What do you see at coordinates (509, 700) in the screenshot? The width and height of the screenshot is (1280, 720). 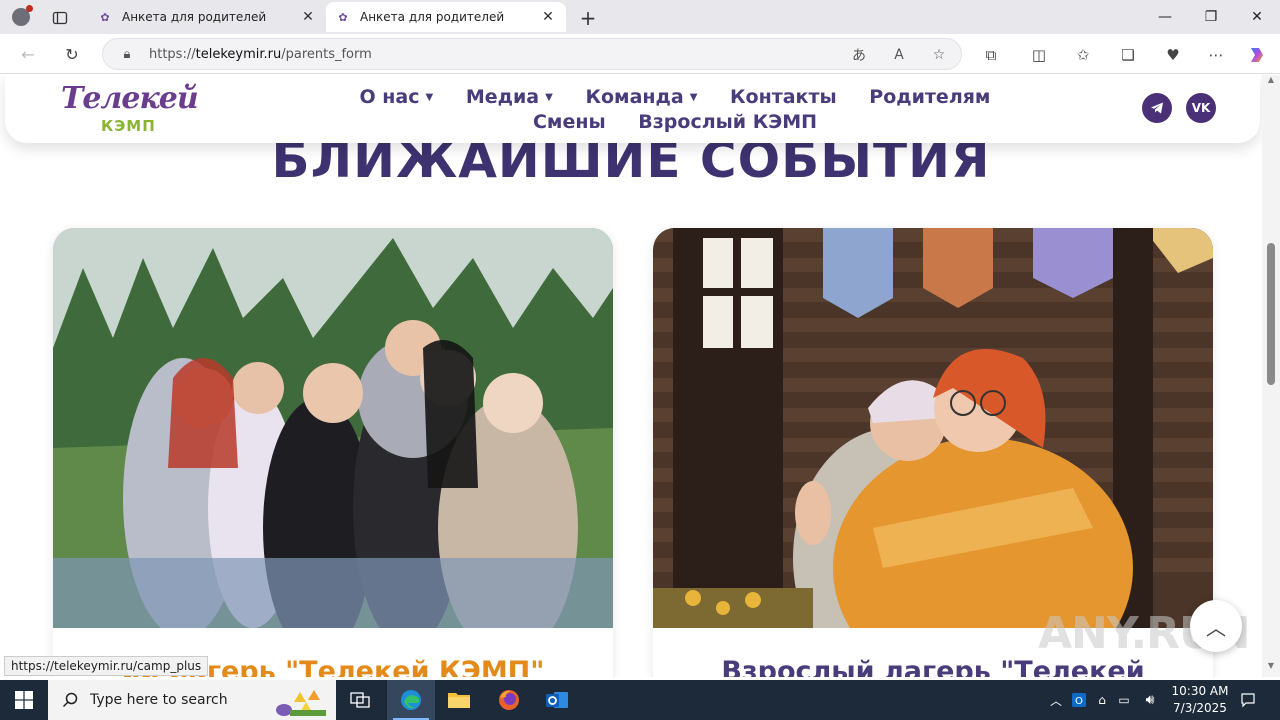 I see `firefox-icon` at bounding box center [509, 700].